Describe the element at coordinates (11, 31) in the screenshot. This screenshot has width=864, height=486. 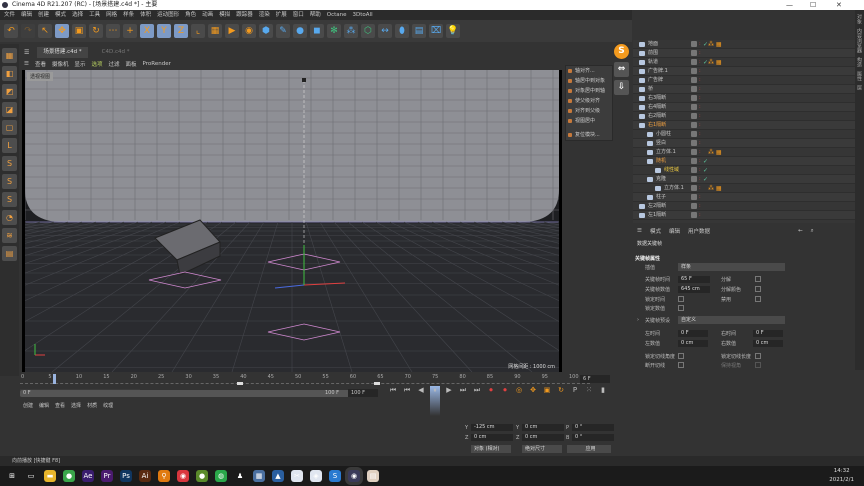
I see `undo-icon: ↶` at that location.